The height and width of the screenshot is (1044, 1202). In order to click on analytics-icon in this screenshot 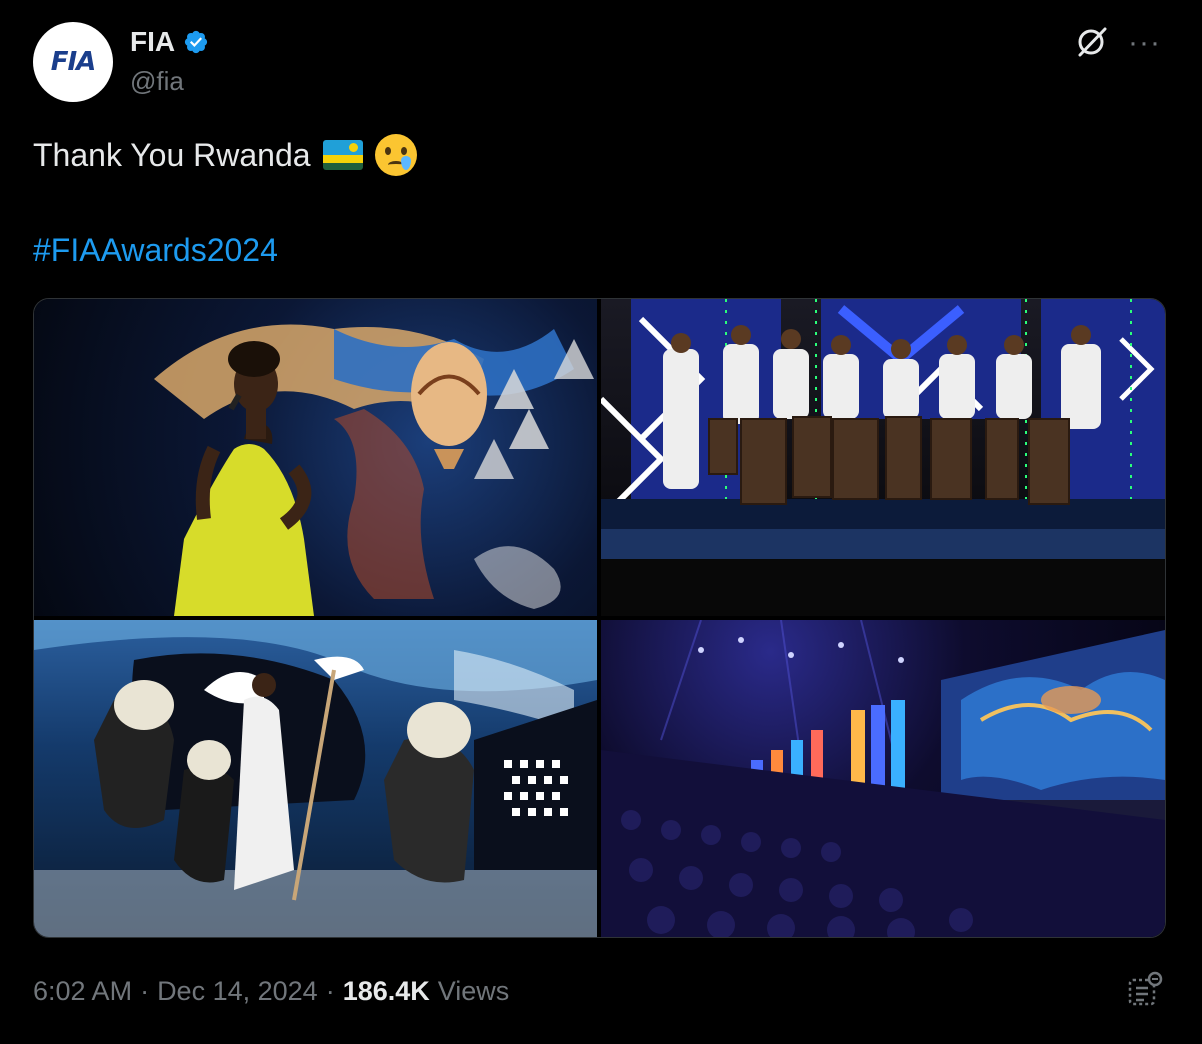, I will do `click(1144, 990)`.